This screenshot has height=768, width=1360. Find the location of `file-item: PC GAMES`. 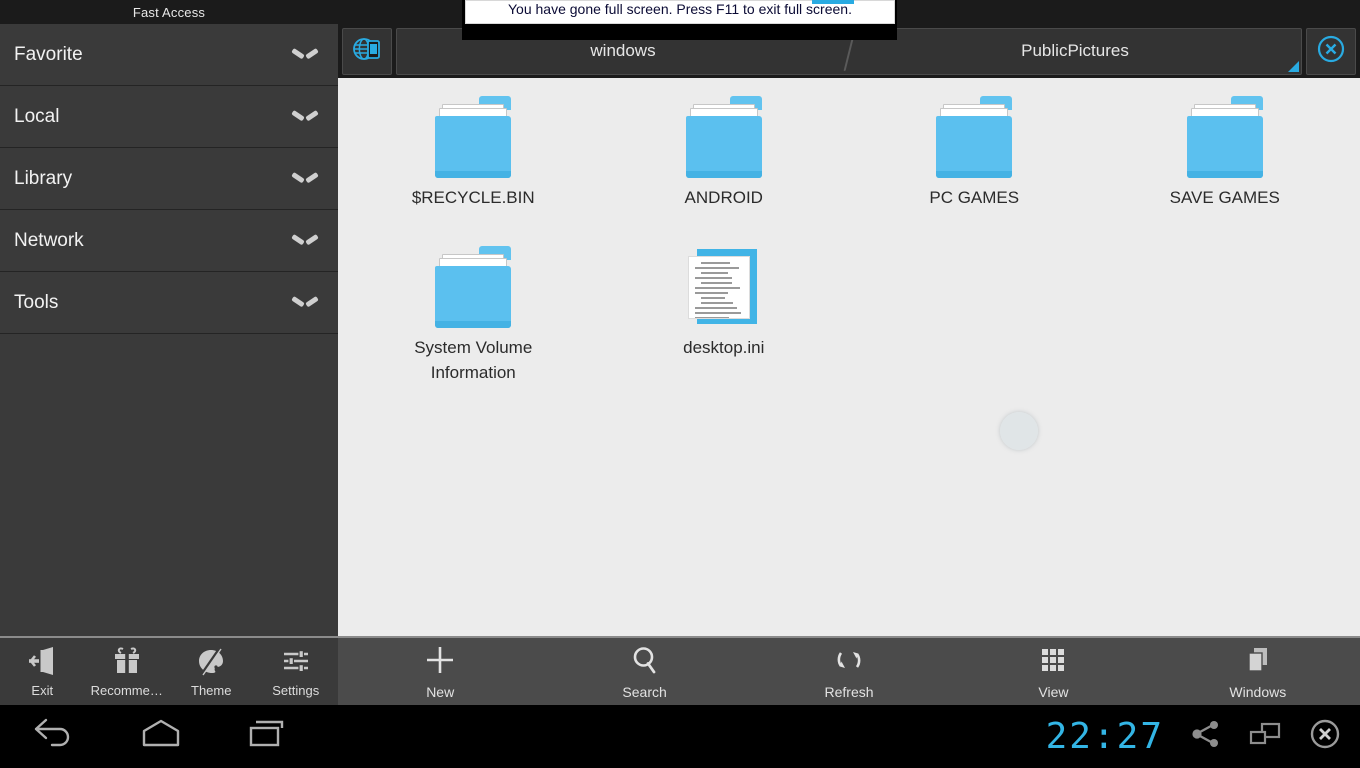

file-item: PC GAMES is located at coordinates (974, 167).